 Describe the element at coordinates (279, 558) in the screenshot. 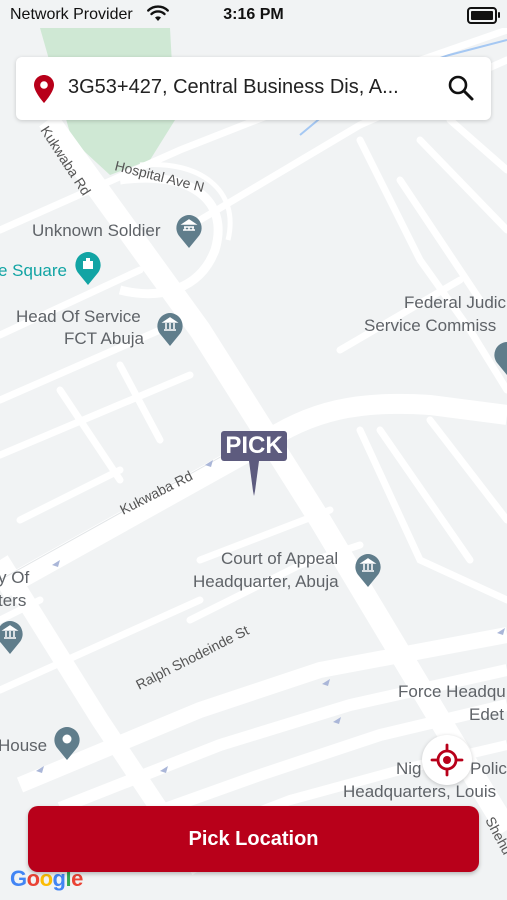

I see `poi-court-of-appeal-1: Court of Appeal` at that location.